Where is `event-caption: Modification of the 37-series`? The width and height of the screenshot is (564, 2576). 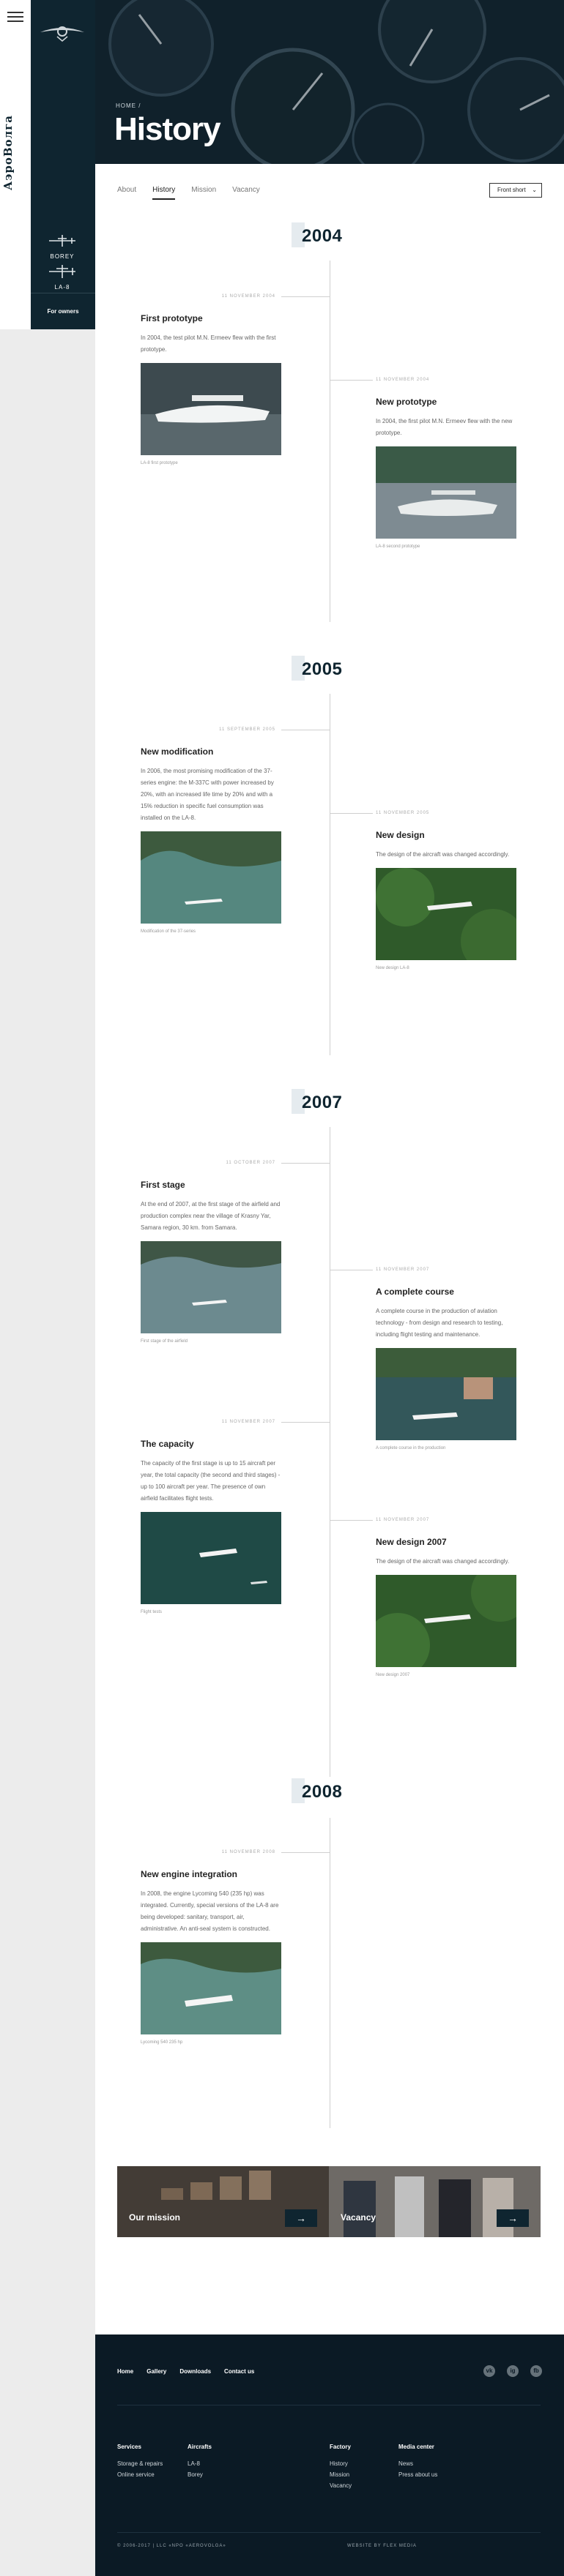 event-caption: Modification of the 37-series is located at coordinates (168, 931).